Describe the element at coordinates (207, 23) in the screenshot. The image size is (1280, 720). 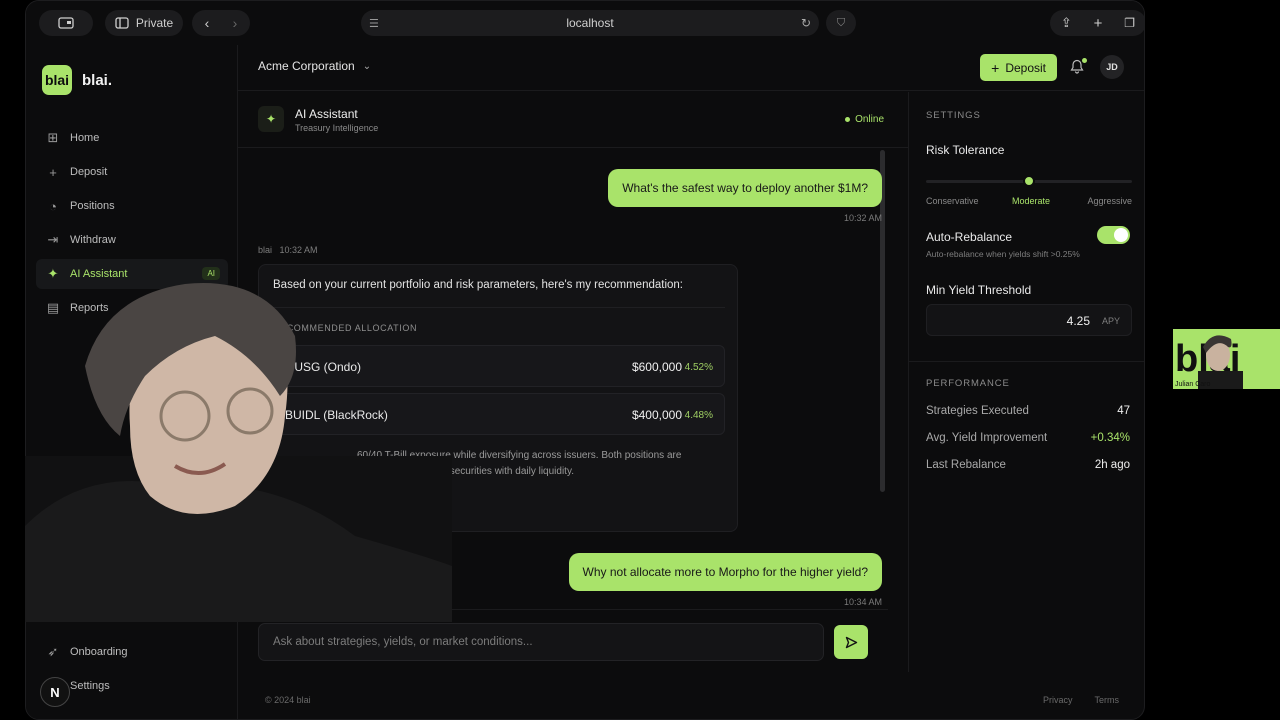
I see `back-icon: ‹` at that location.